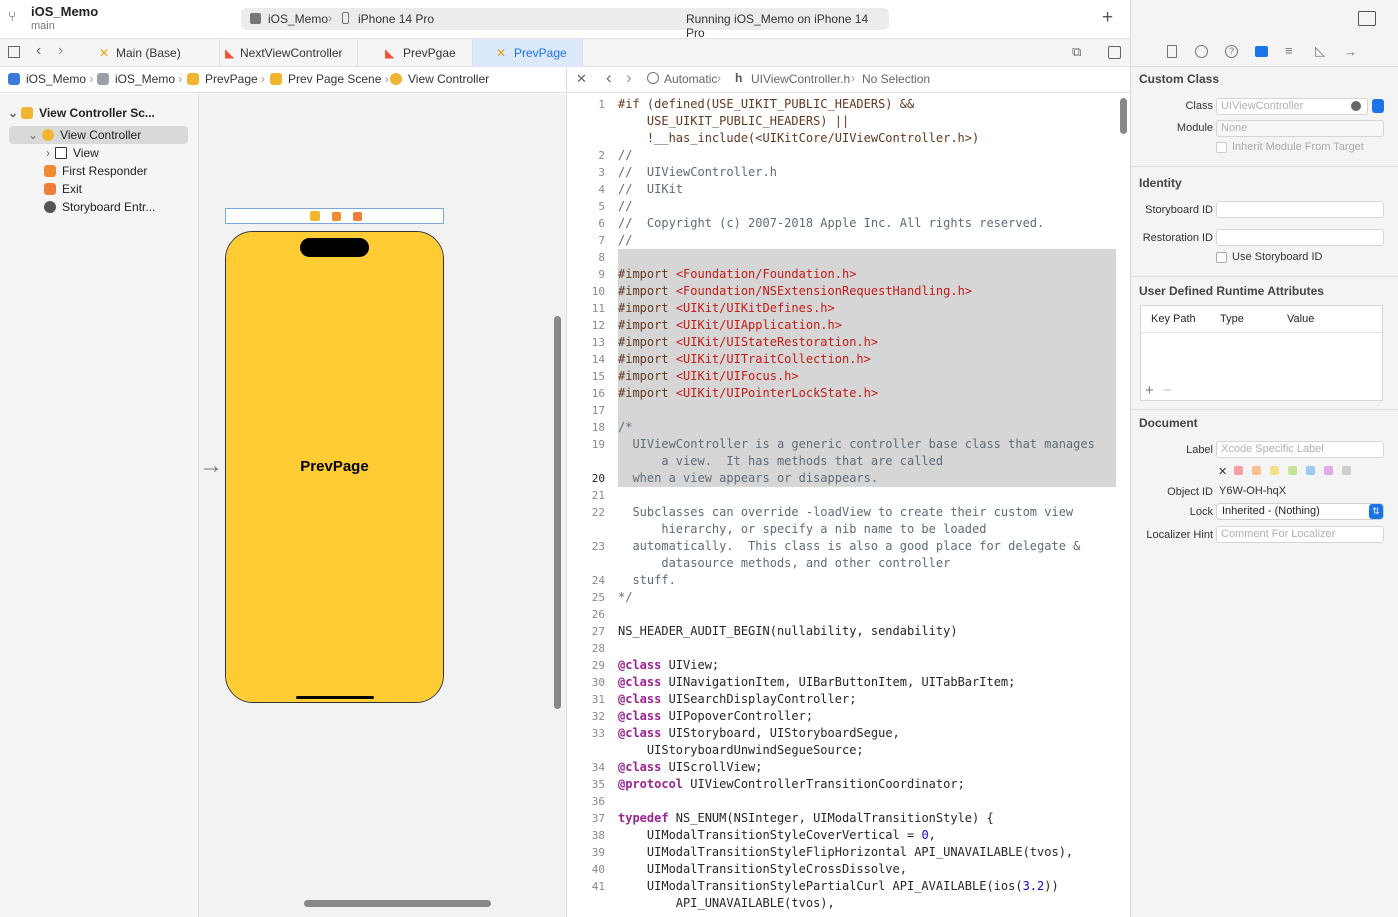  I want to click on attributes-inspector-icon: ≡, so click(1289, 50).